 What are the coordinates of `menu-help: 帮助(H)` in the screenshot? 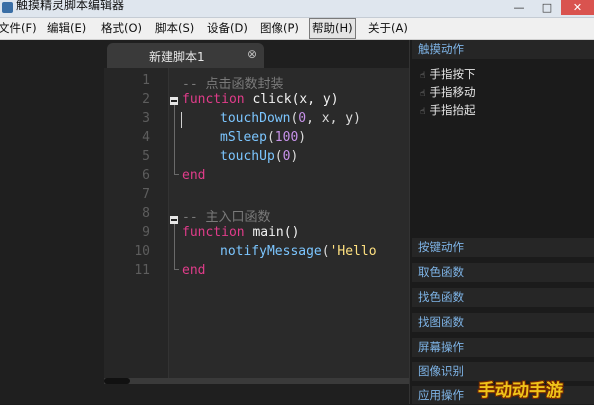 It's located at (332, 28).